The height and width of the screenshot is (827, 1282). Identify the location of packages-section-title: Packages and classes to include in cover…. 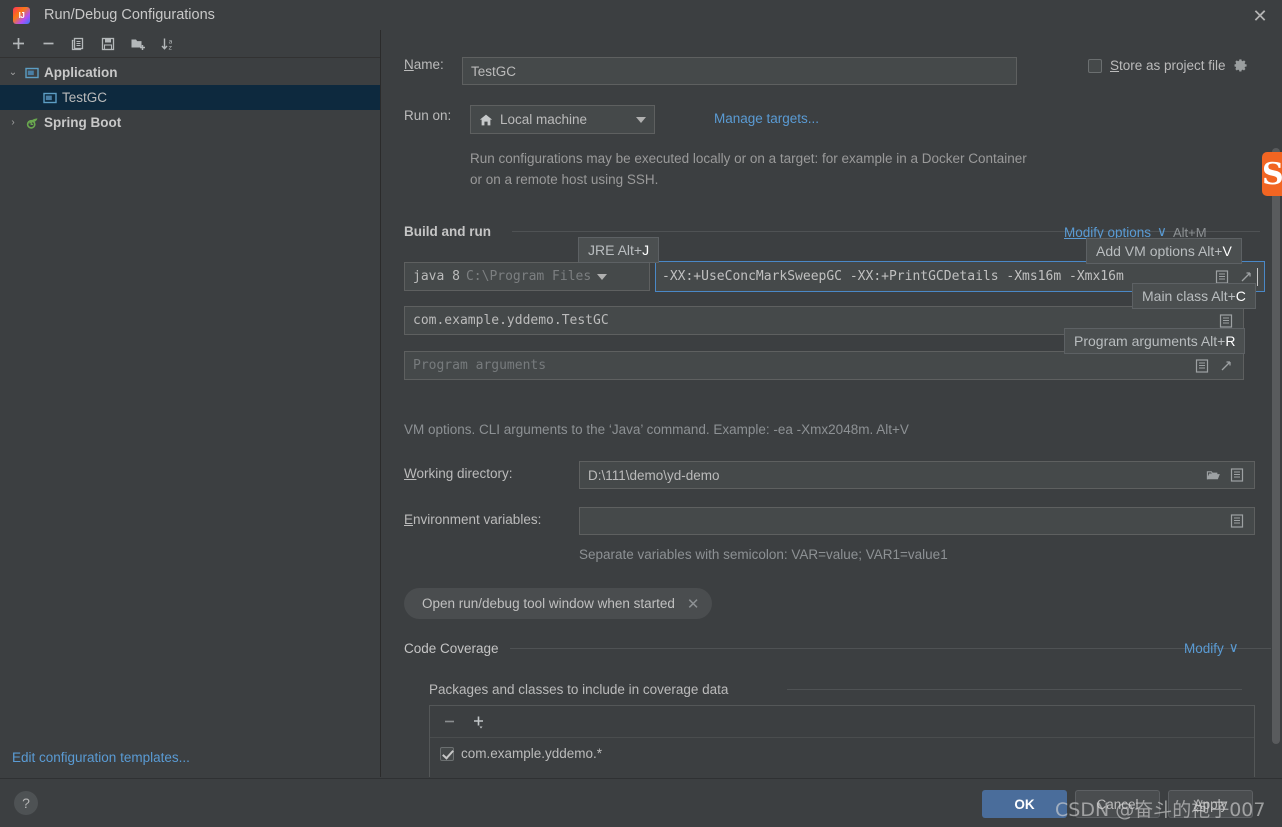
(579, 689).